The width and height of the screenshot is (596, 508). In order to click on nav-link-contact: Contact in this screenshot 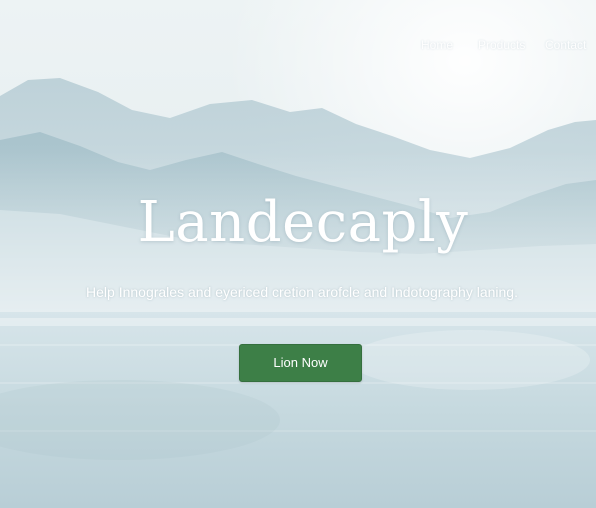, I will do `click(565, 45)`.